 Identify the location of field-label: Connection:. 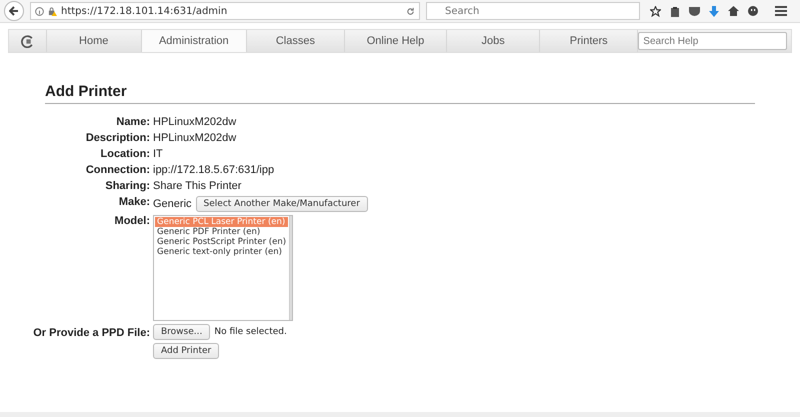
(117, 170).